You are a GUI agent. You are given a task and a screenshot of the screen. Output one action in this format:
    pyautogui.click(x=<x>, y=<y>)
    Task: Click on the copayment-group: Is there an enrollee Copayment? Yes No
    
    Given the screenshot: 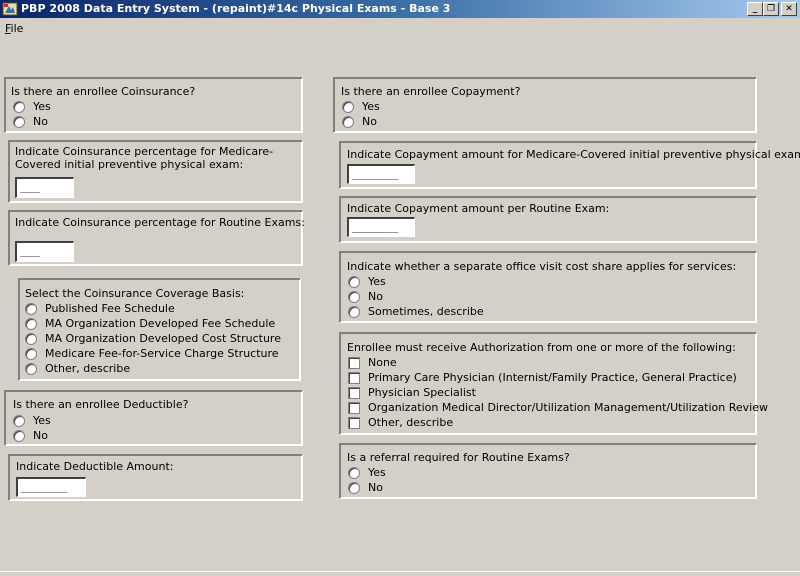 What is the action you would take?
    pyautogui.click(x=545, y=105)
    